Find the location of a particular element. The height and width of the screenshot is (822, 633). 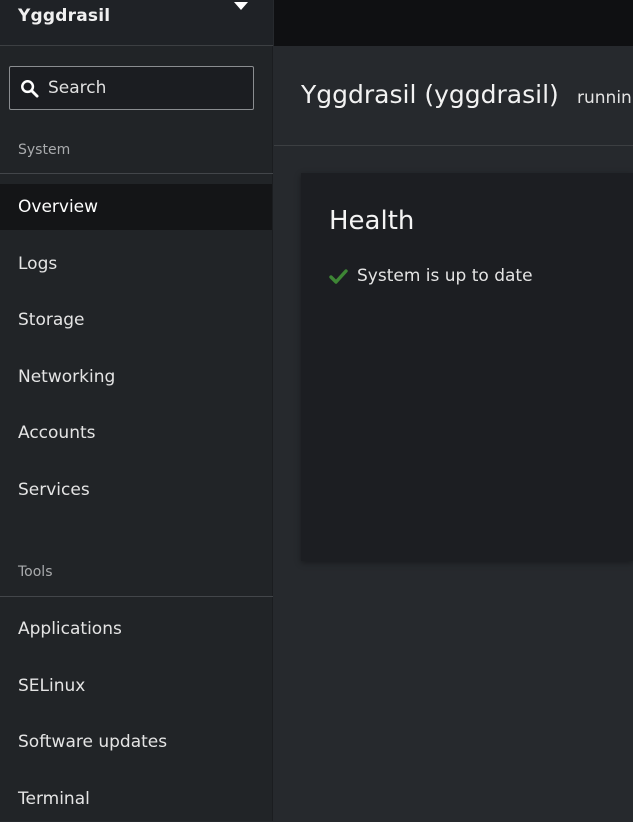

health-card-title: Health is located at coordinates (372, 221).